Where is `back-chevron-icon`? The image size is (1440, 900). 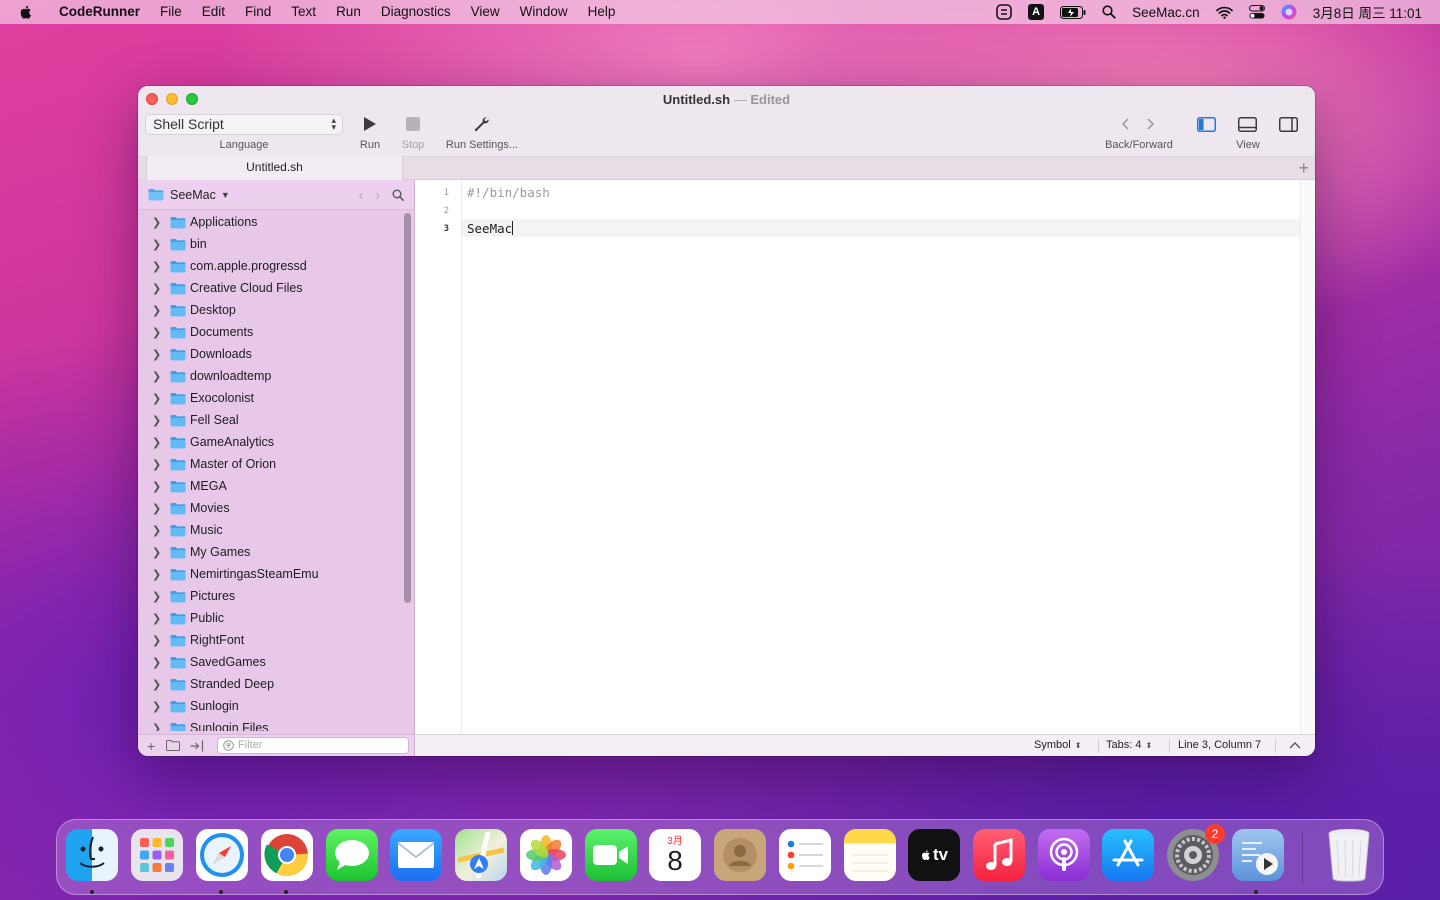
back-chevron-icon is located at coordinates (1125, 124).